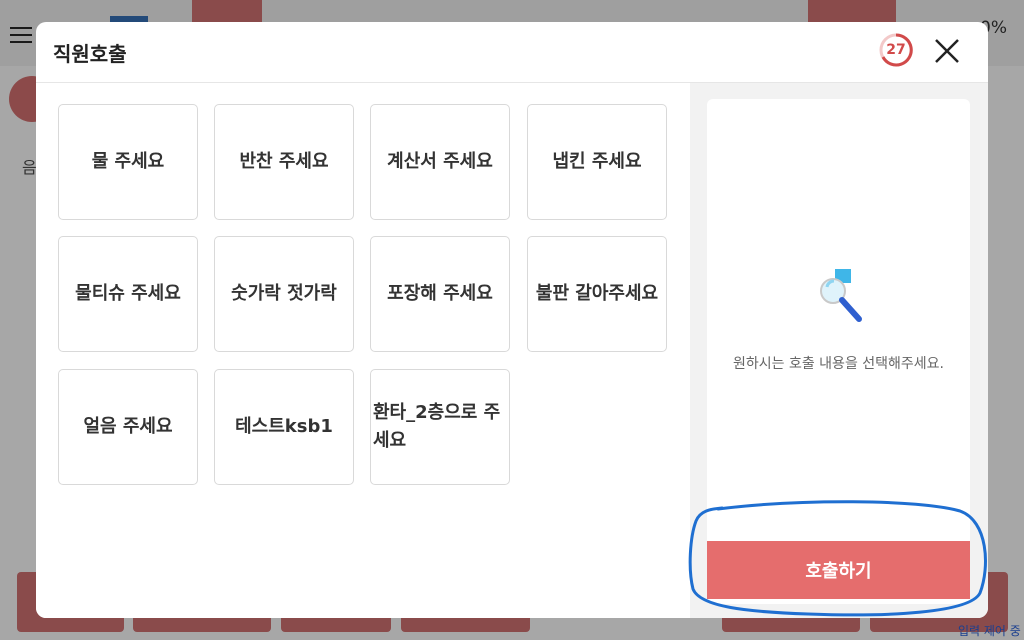 The width and height of the screenshot is (1024, 640). What do you see at coordinates (128, 294) in the screenshot?
I see `call-option-wet-tissue: 물티슈 주세요` at bounding box center [128, 294].